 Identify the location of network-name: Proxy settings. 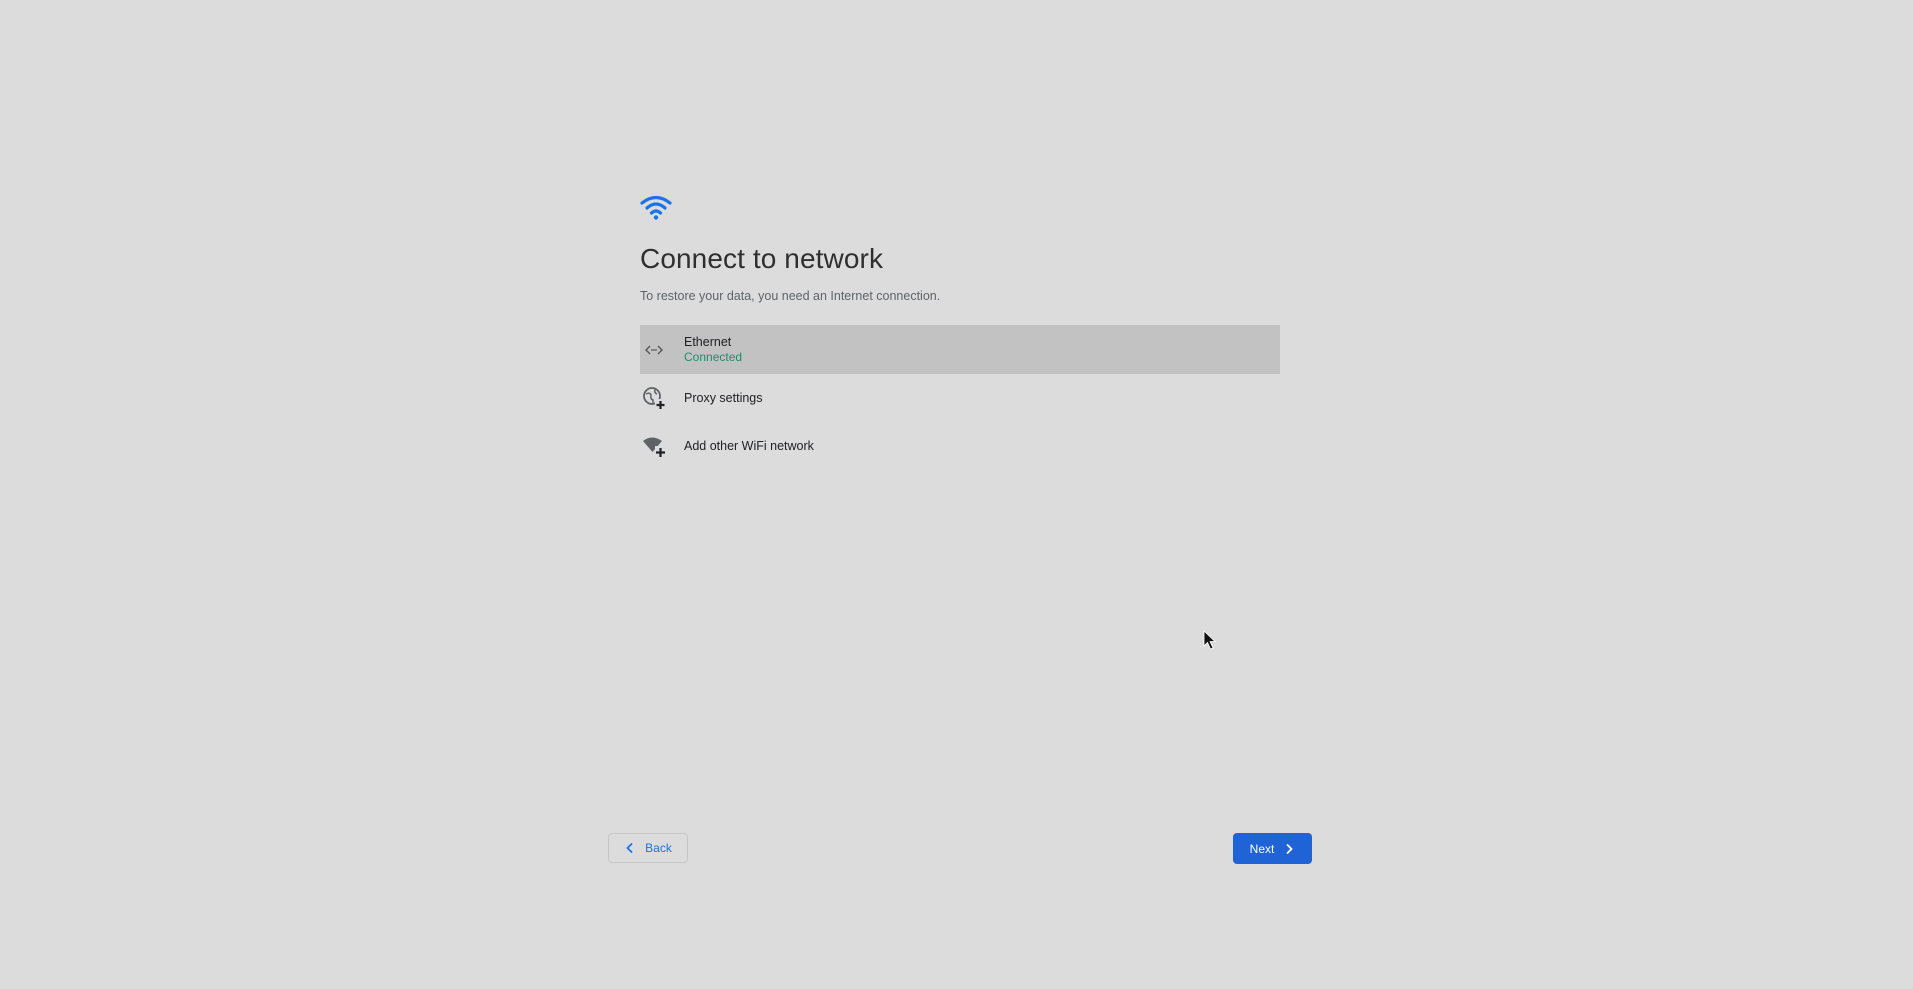
(723, 397).